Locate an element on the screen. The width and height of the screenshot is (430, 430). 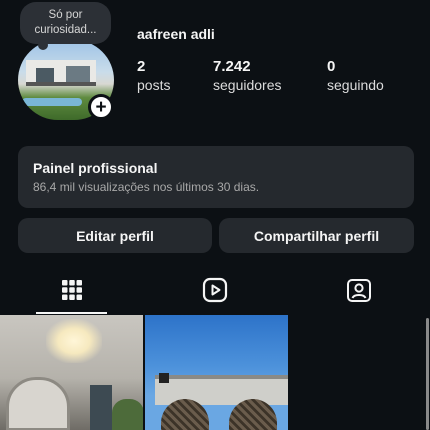
tab-tagged is located at coordinates (358, 290).